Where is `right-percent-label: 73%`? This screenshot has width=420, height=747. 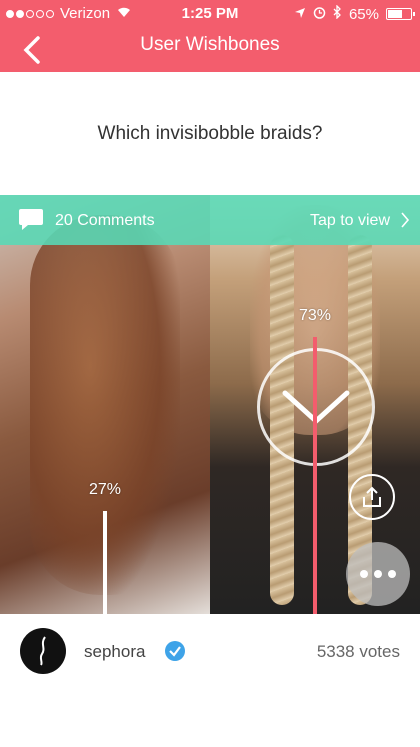
right-percent-label: 73% is located at coordinates (315, 315).